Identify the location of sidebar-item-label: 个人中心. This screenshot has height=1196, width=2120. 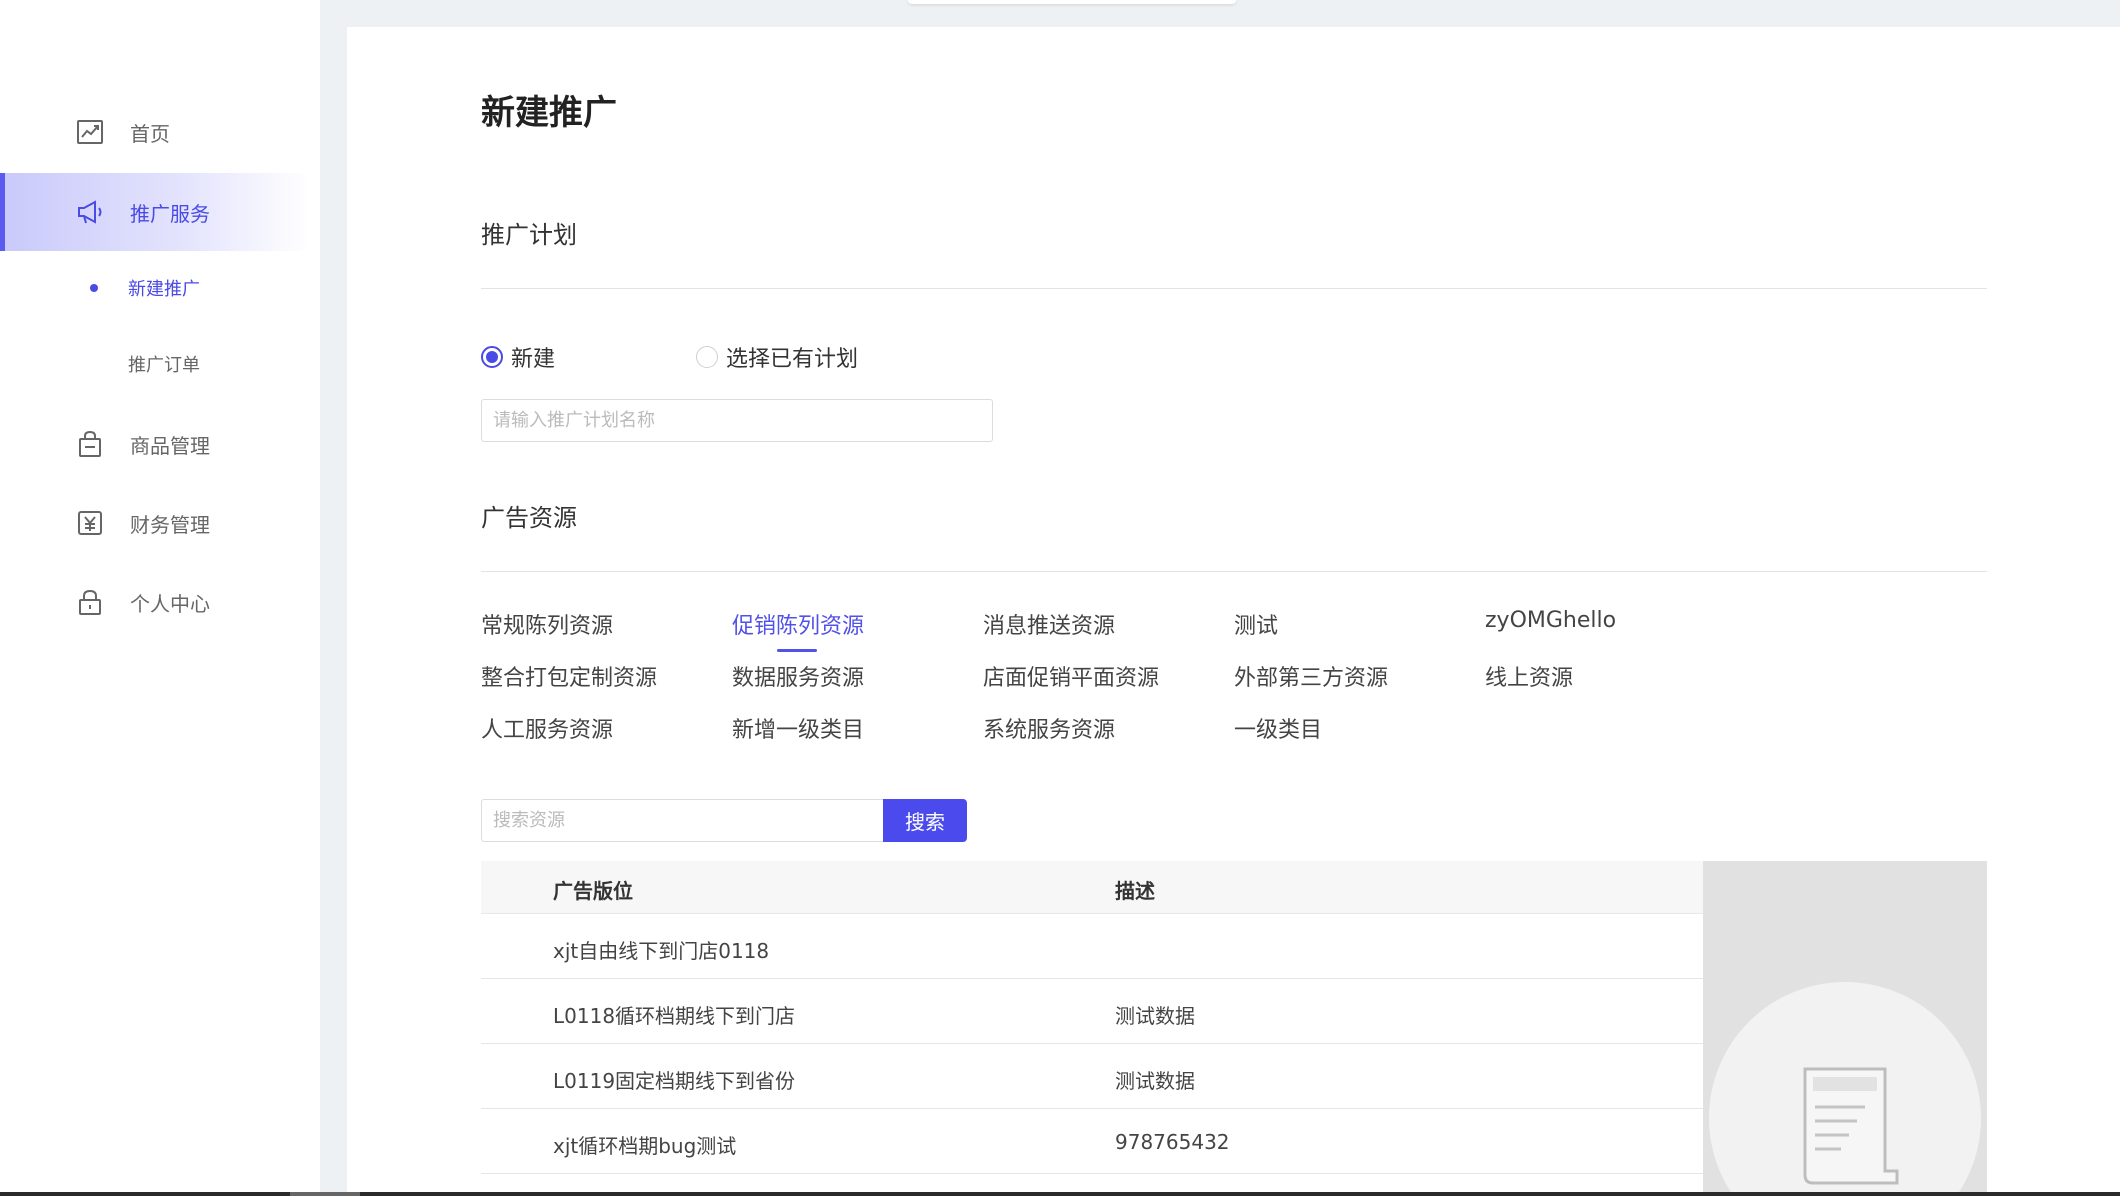
(170, 603).